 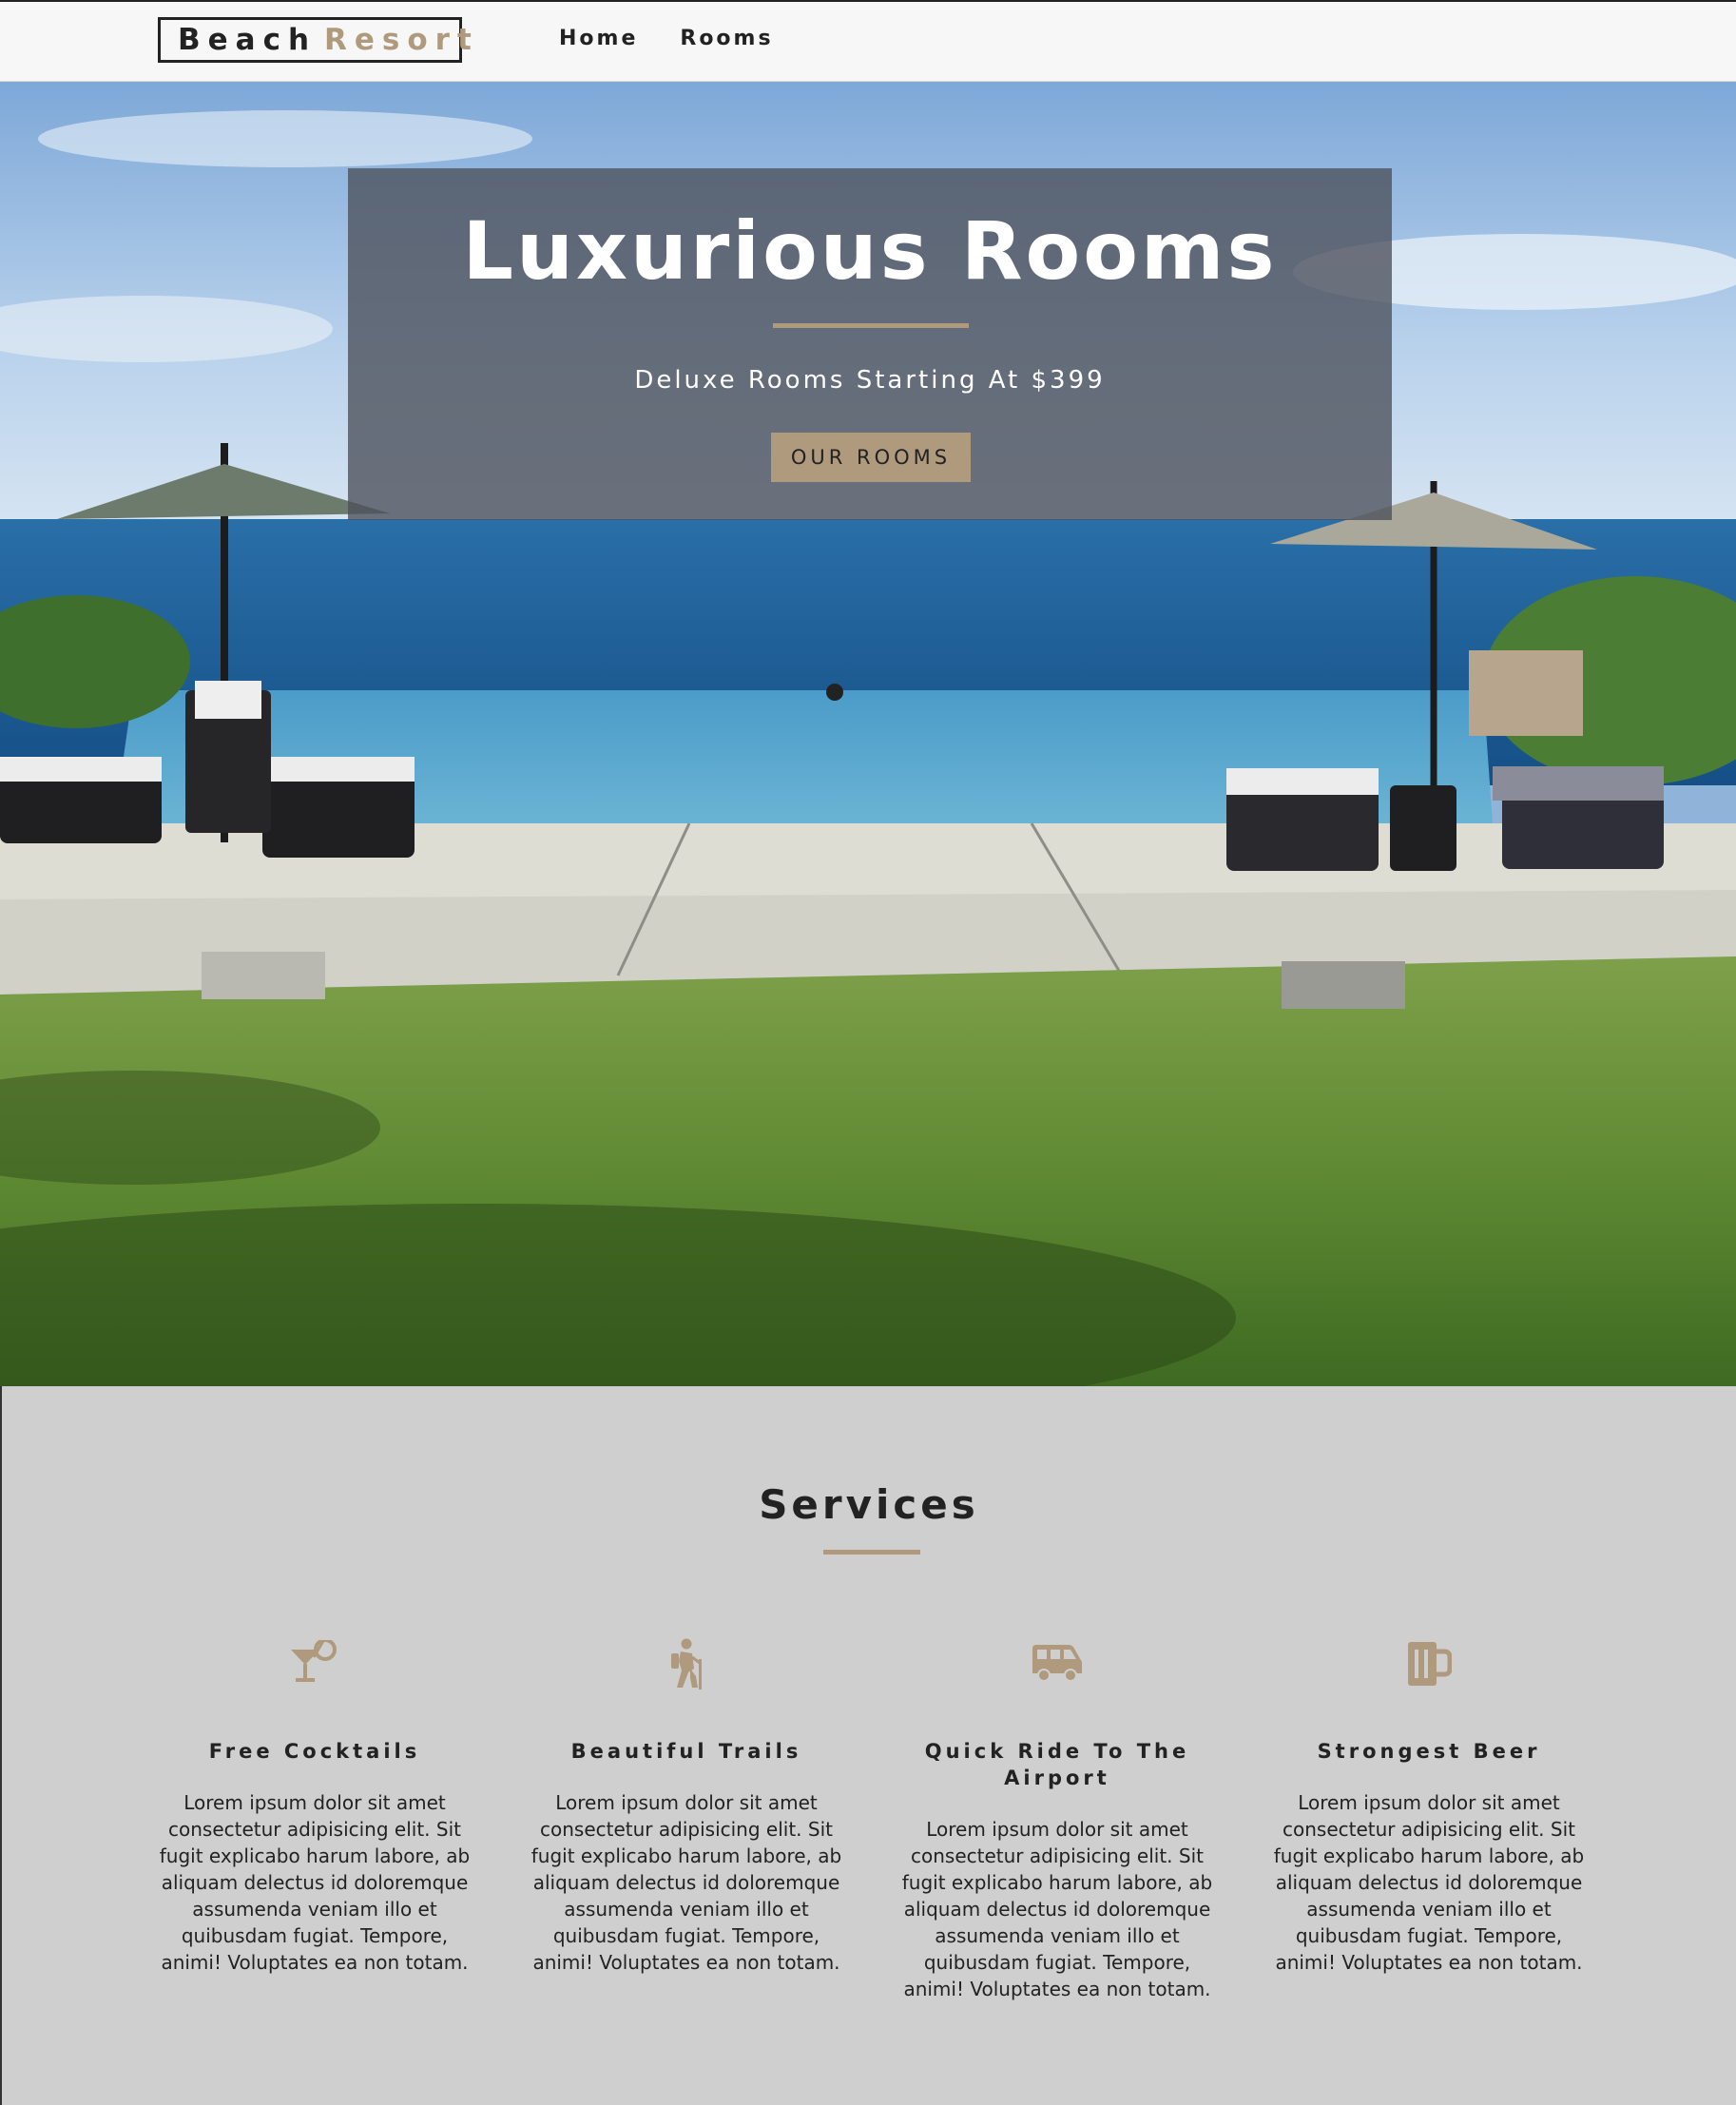 What do you see at coordinates (599, 38) in the screenshot?
I see `nav-link-home: Home` at bounding box center [599, 38].